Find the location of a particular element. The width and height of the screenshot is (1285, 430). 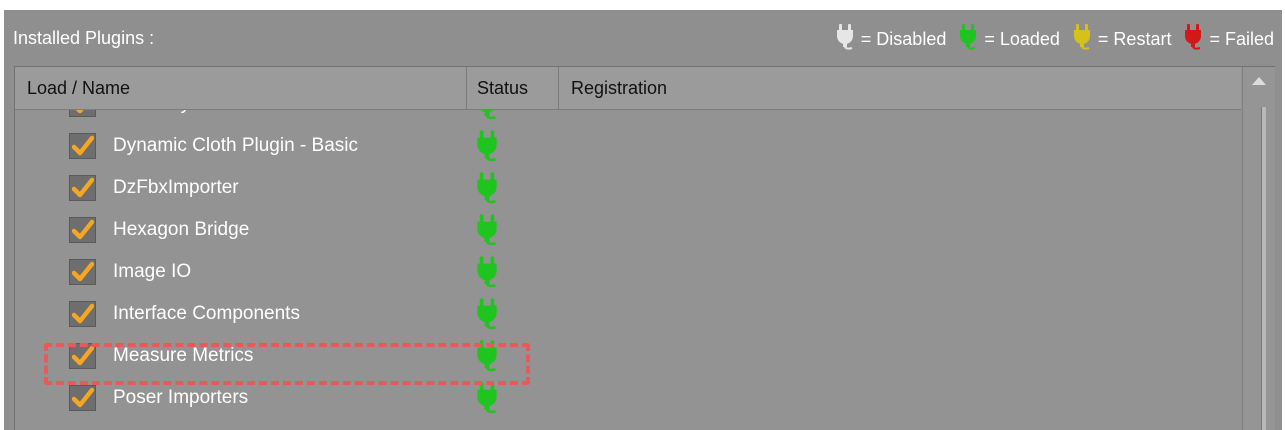

legend-label: = Loaded is located at coordinates (1022, 39).